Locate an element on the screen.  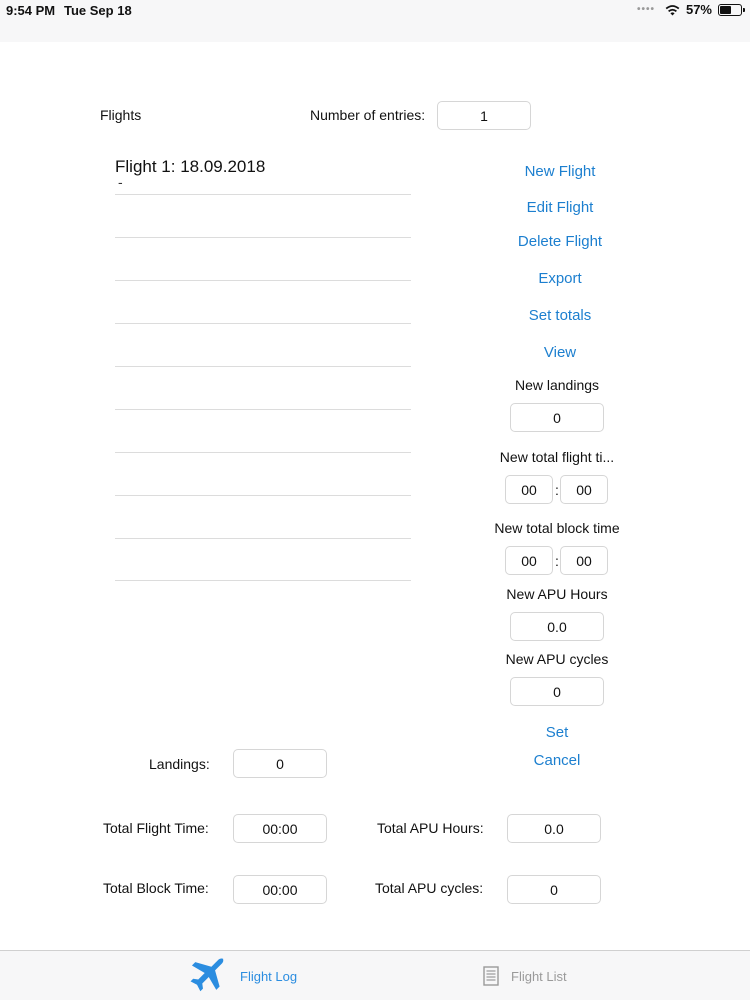
new-flight-time-hours-value: 00 is located at coordinates (529, 489).